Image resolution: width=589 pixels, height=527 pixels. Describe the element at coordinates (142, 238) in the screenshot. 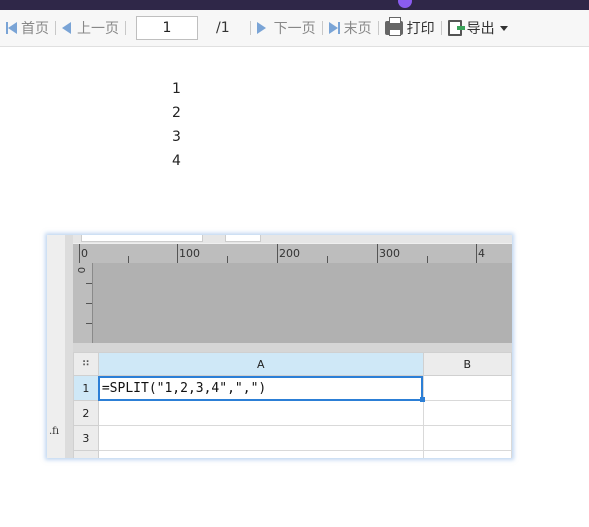

I see `font-select` at that location.